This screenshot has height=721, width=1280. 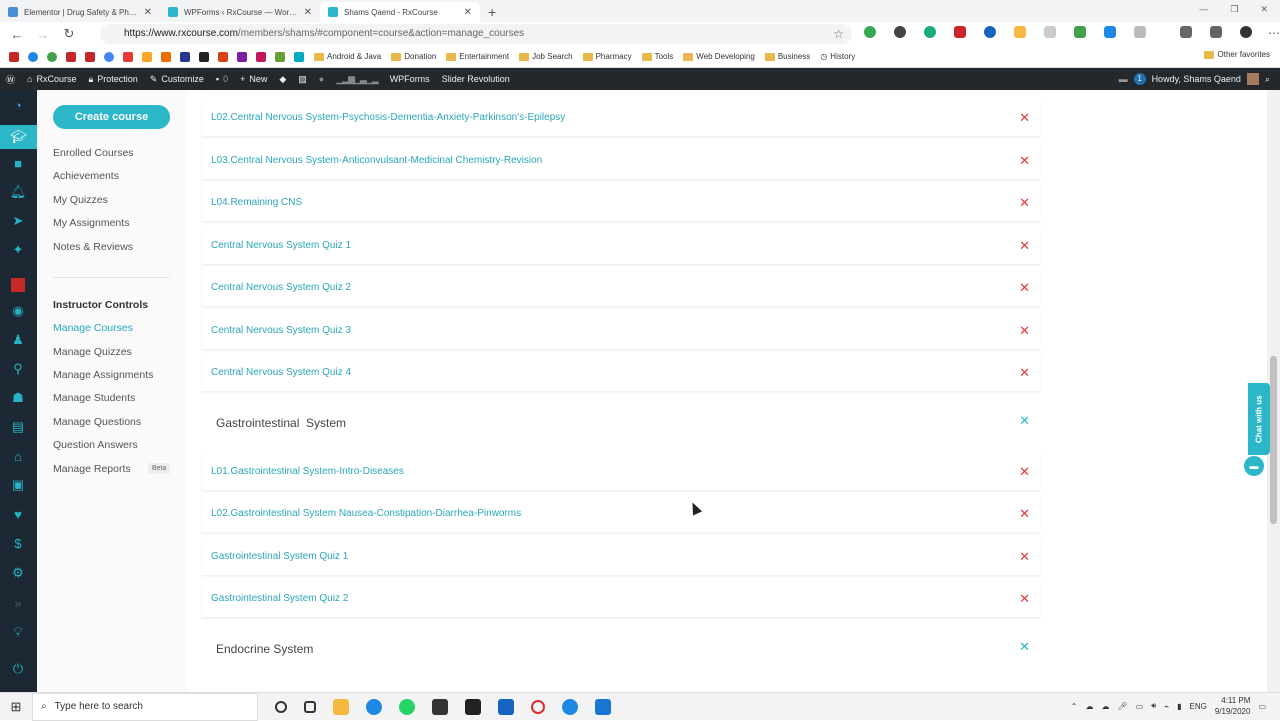 What do you see at coordinates (356, 79) in the screenshot?
I see `stats-sparkline-icon: ▁▂▆▁▃▁▂` at bounding box center [356, 79].